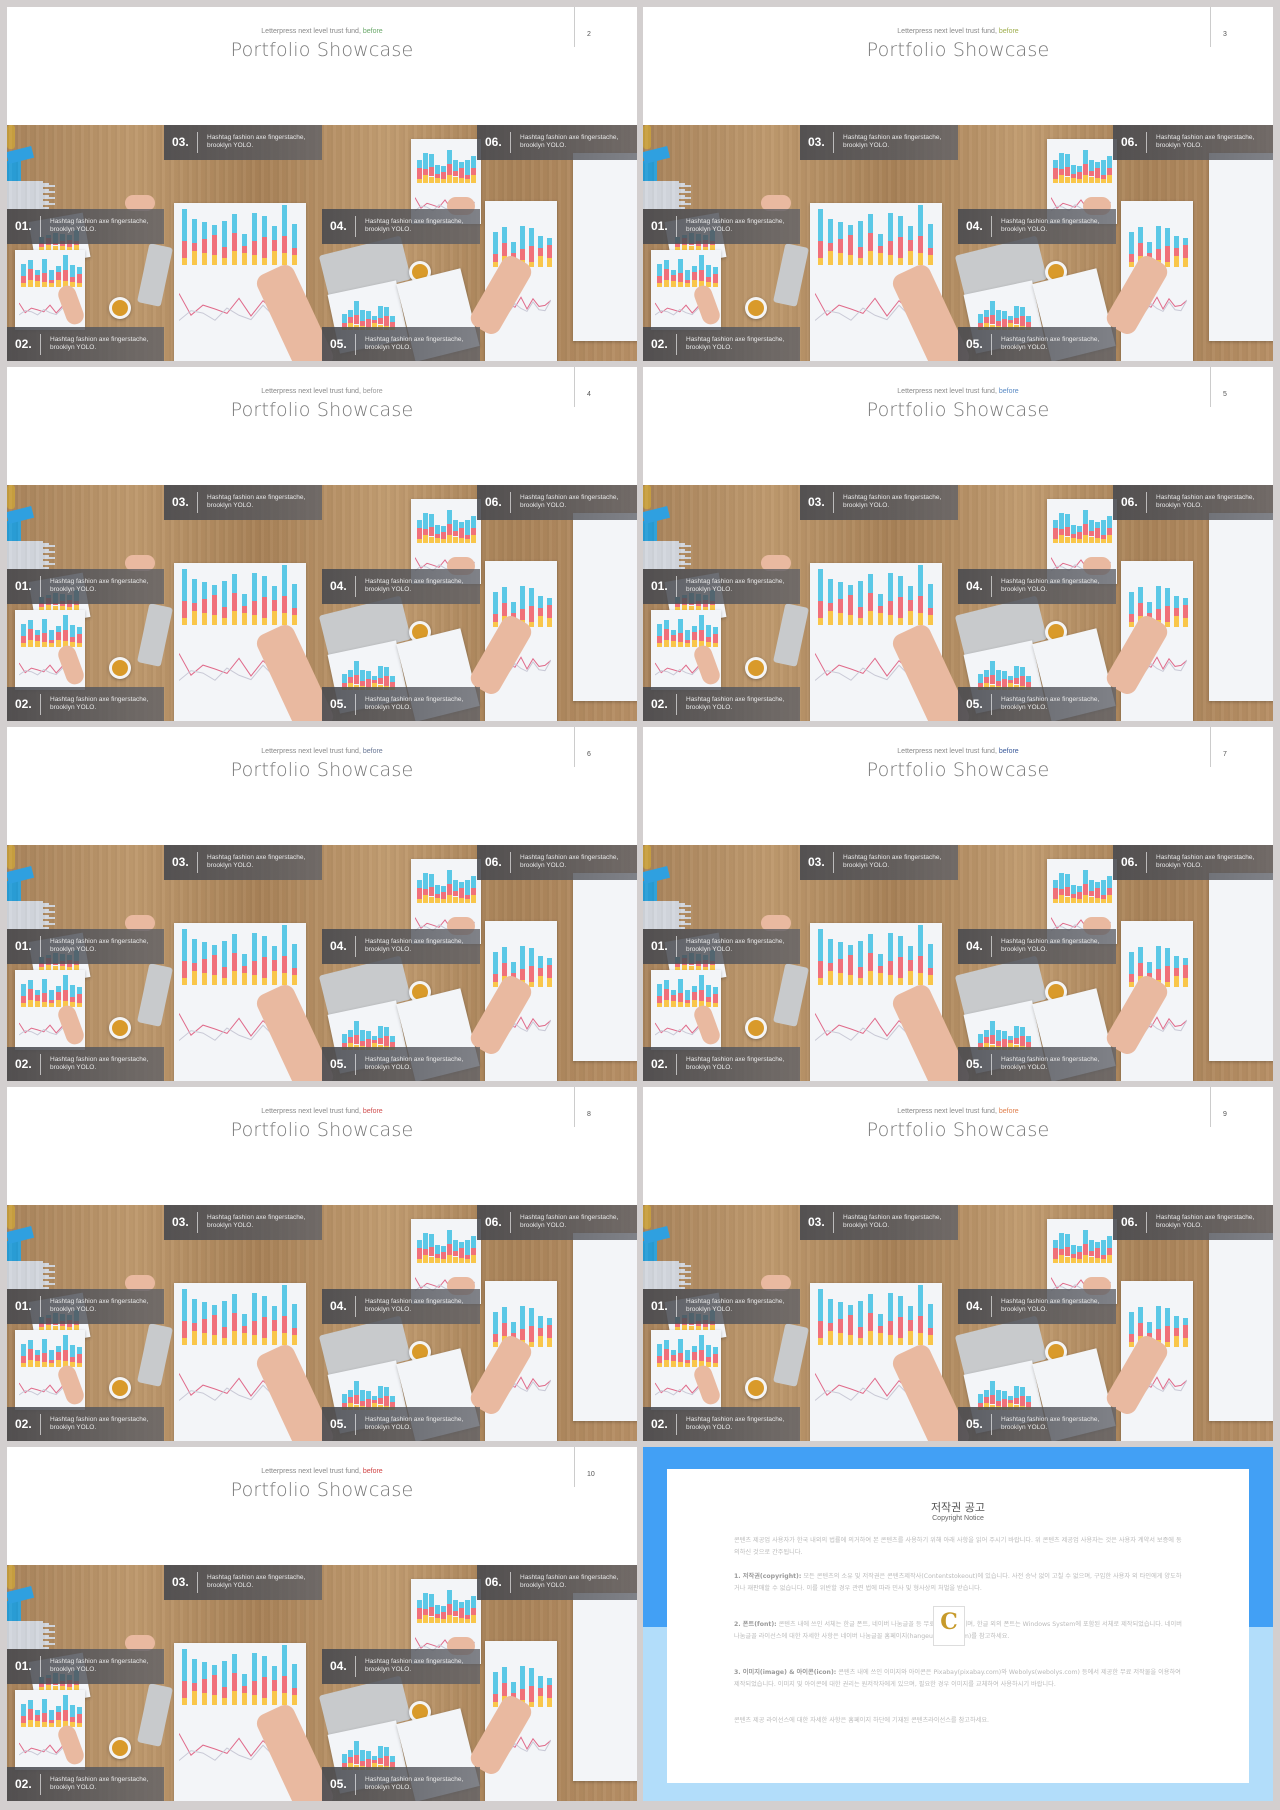  I want to click on caption-number: 06., so click(493, 1222).